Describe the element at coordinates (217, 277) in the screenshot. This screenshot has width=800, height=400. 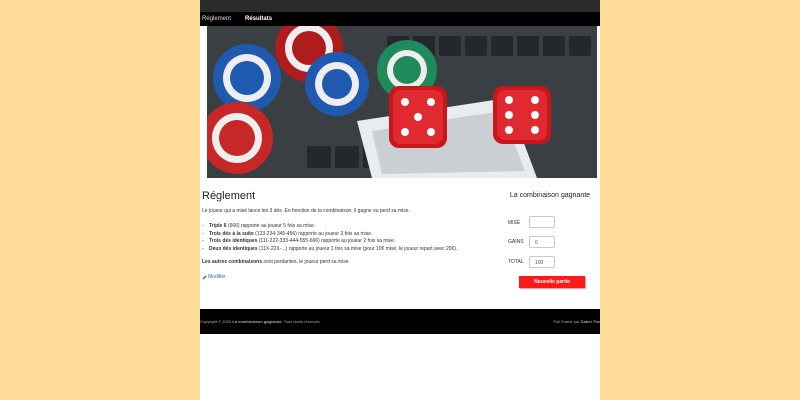
I see `modify-label: Modifier` at that location.